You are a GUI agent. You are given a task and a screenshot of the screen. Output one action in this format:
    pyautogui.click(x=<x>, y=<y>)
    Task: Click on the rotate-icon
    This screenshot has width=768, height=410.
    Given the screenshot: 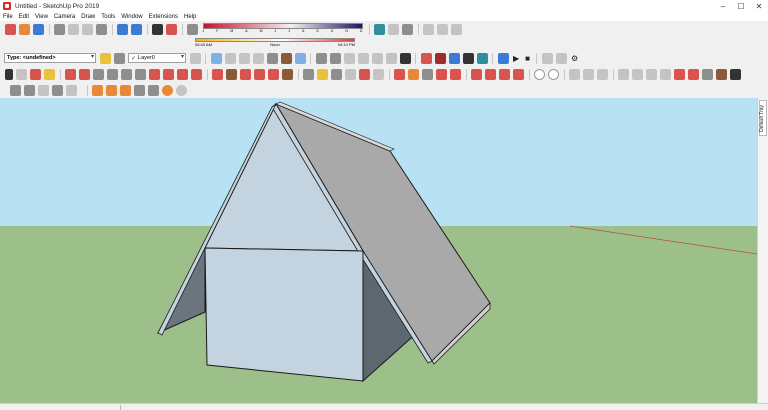 What is the action you would take?
    pyautogui.click(x=245, y=74)
    